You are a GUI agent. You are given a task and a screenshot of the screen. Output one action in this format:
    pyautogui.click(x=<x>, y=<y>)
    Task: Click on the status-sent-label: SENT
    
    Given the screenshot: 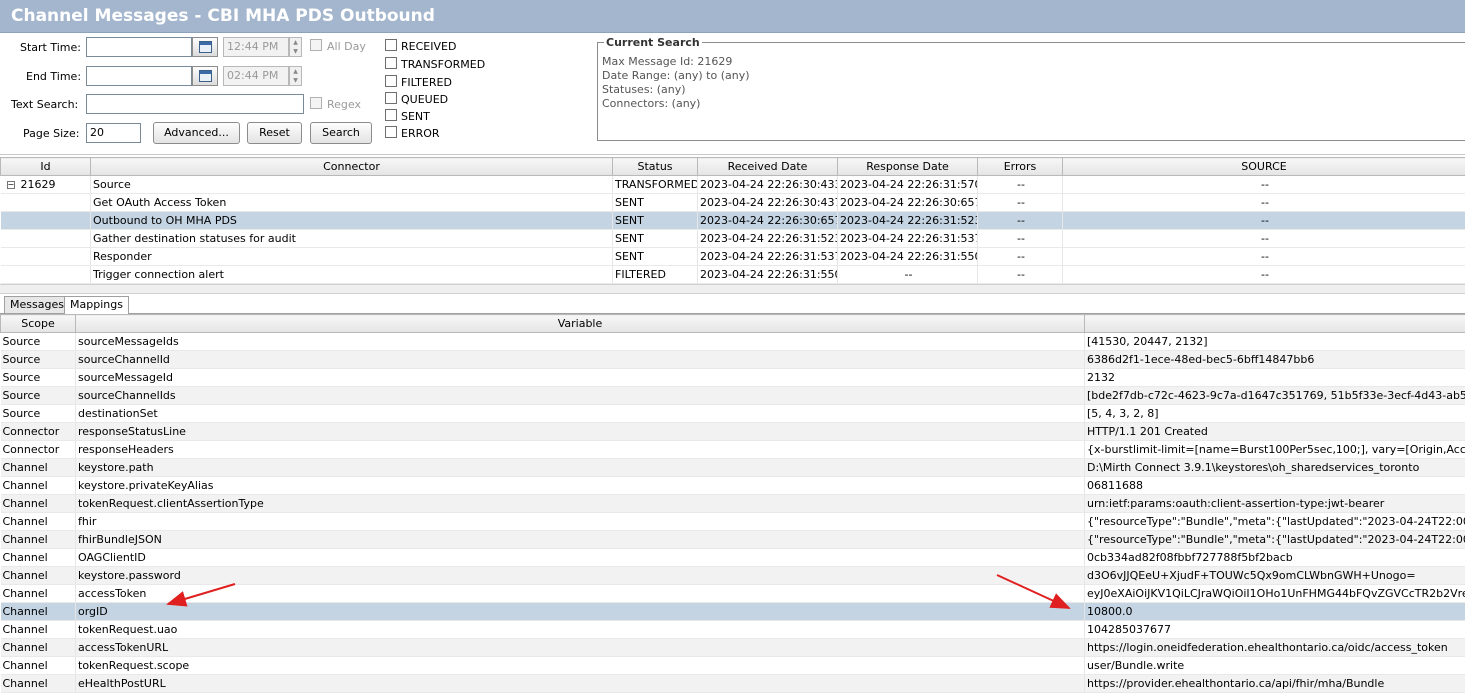 What is the action you would take?
    pyautogui.click(x=415, y=116)
    